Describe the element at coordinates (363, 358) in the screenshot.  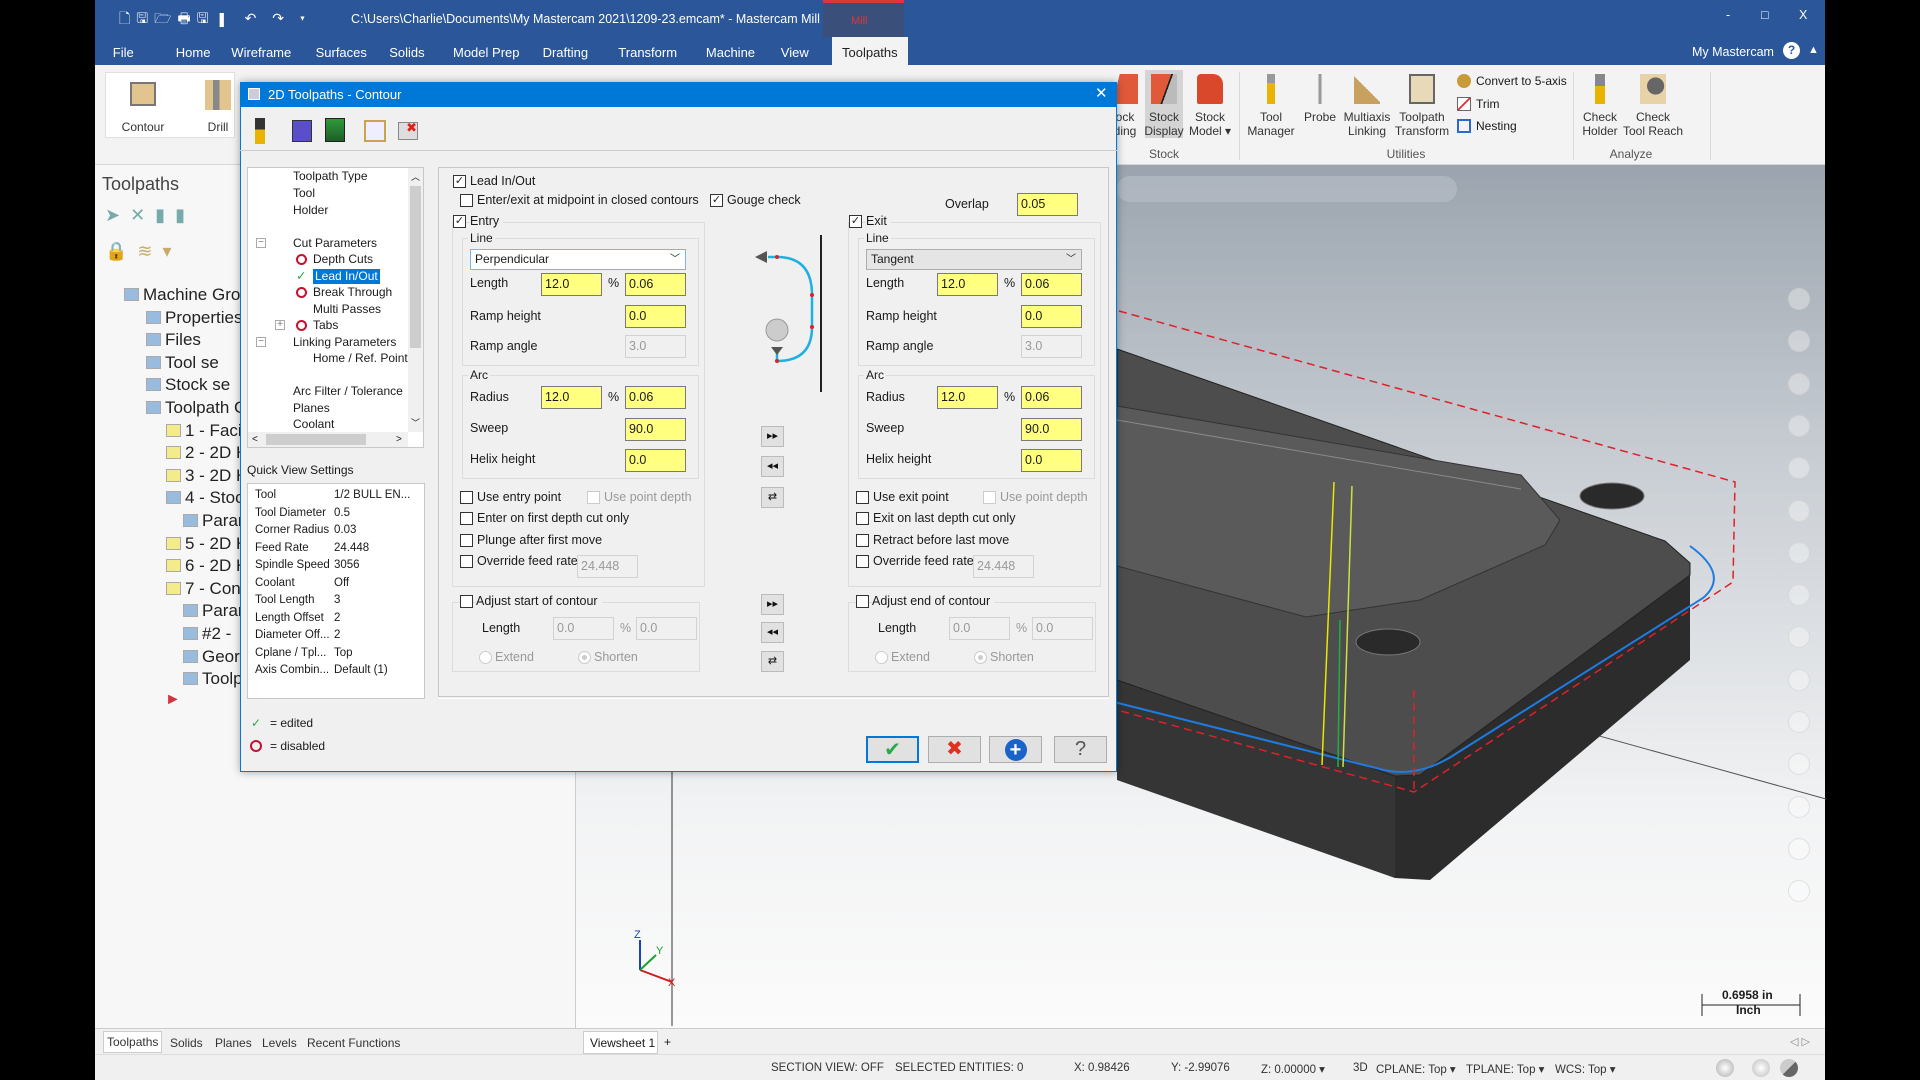
I see `tree-item-home-ref-points: Home / Ref. Points` at that location.